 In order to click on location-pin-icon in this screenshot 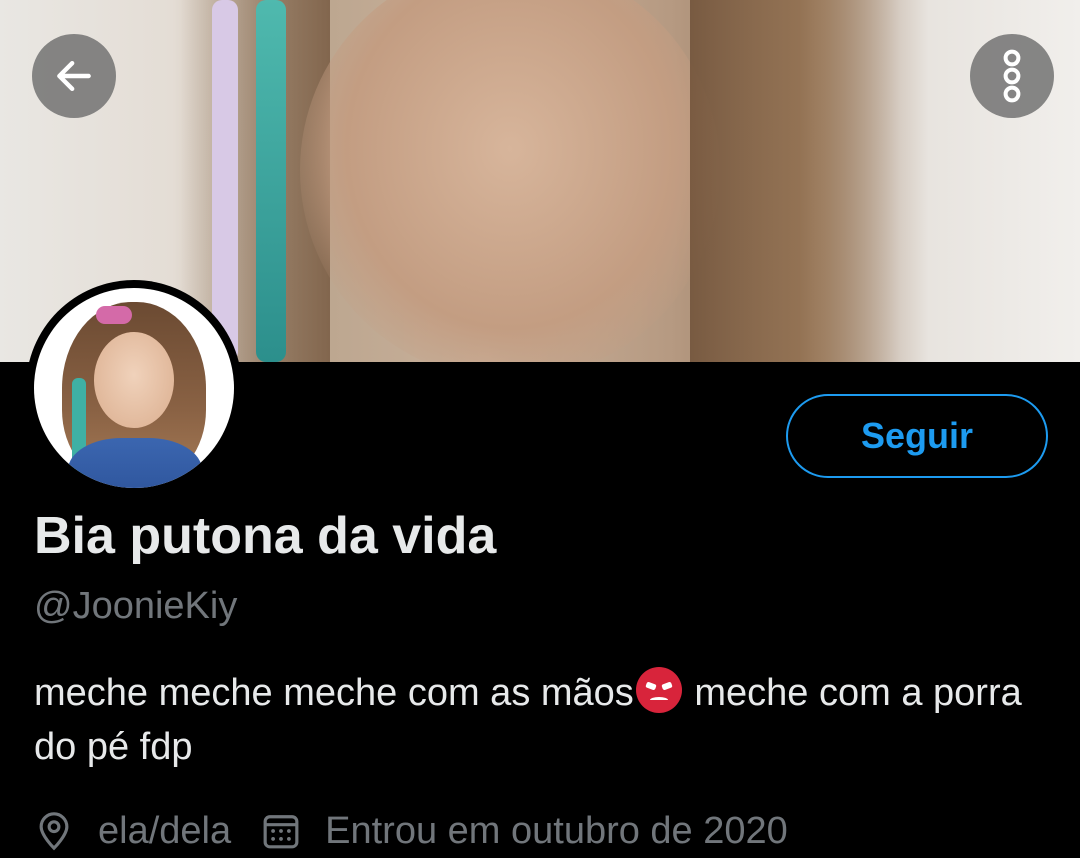, I will do `click(54, 831)`.